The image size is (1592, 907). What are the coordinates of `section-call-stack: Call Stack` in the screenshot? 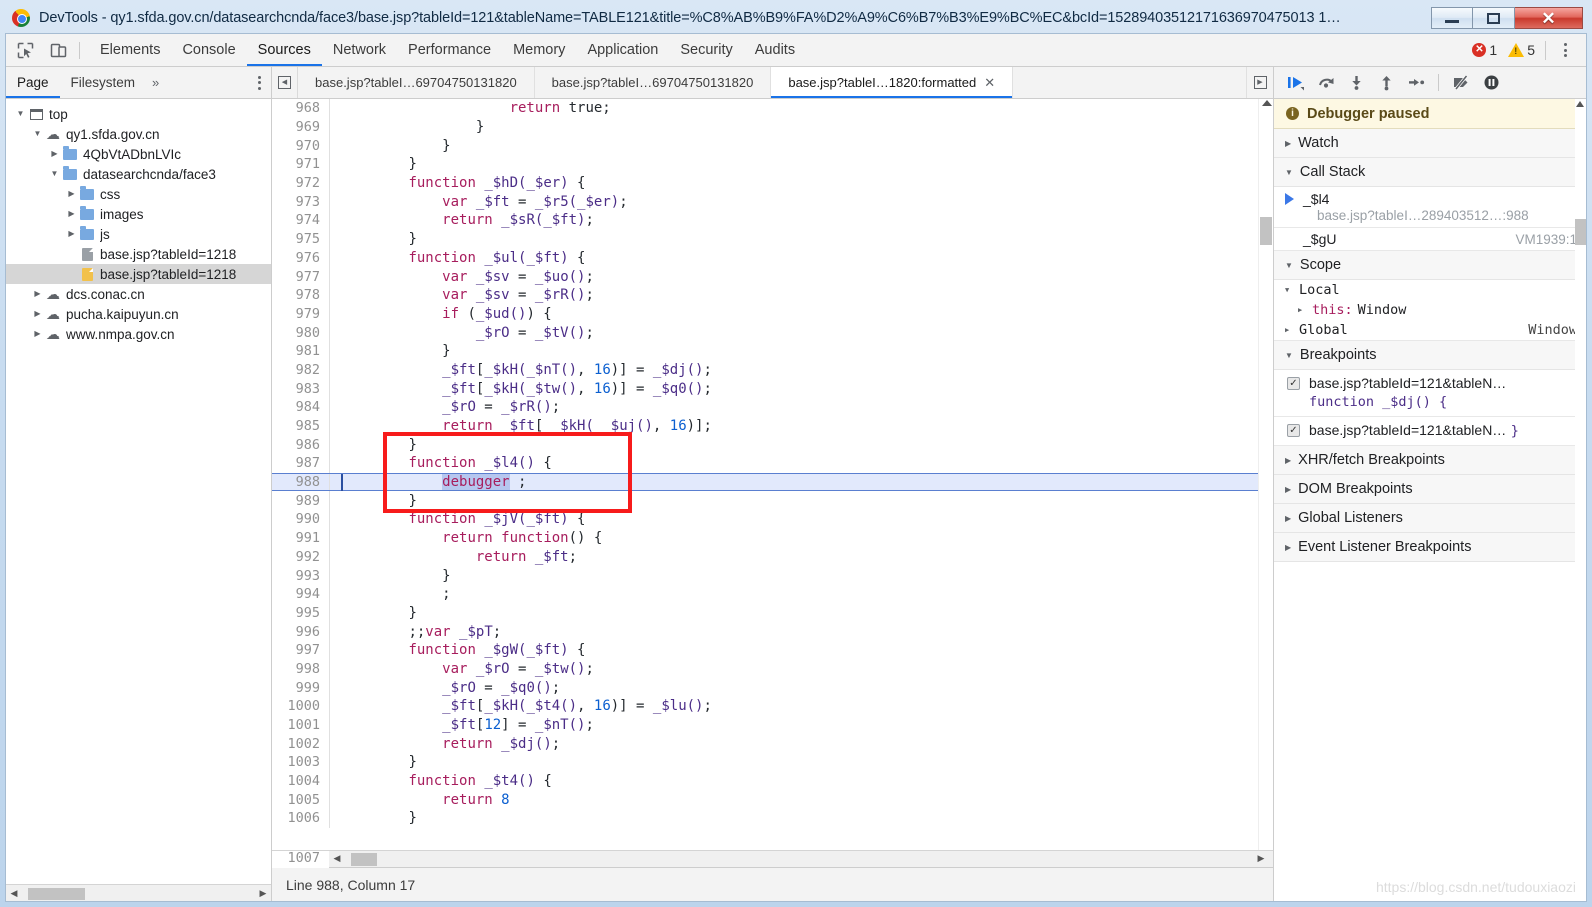 It's located at (1430, 172).